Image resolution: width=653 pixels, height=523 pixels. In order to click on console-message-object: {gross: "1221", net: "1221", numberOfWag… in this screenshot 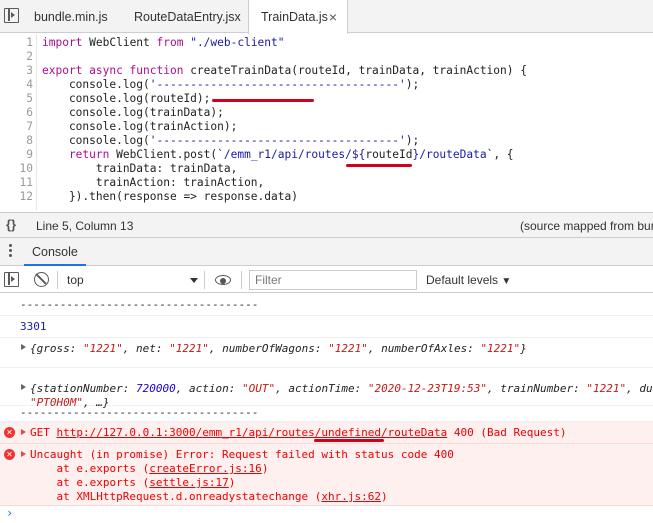, I will do `click(326, 353)`.